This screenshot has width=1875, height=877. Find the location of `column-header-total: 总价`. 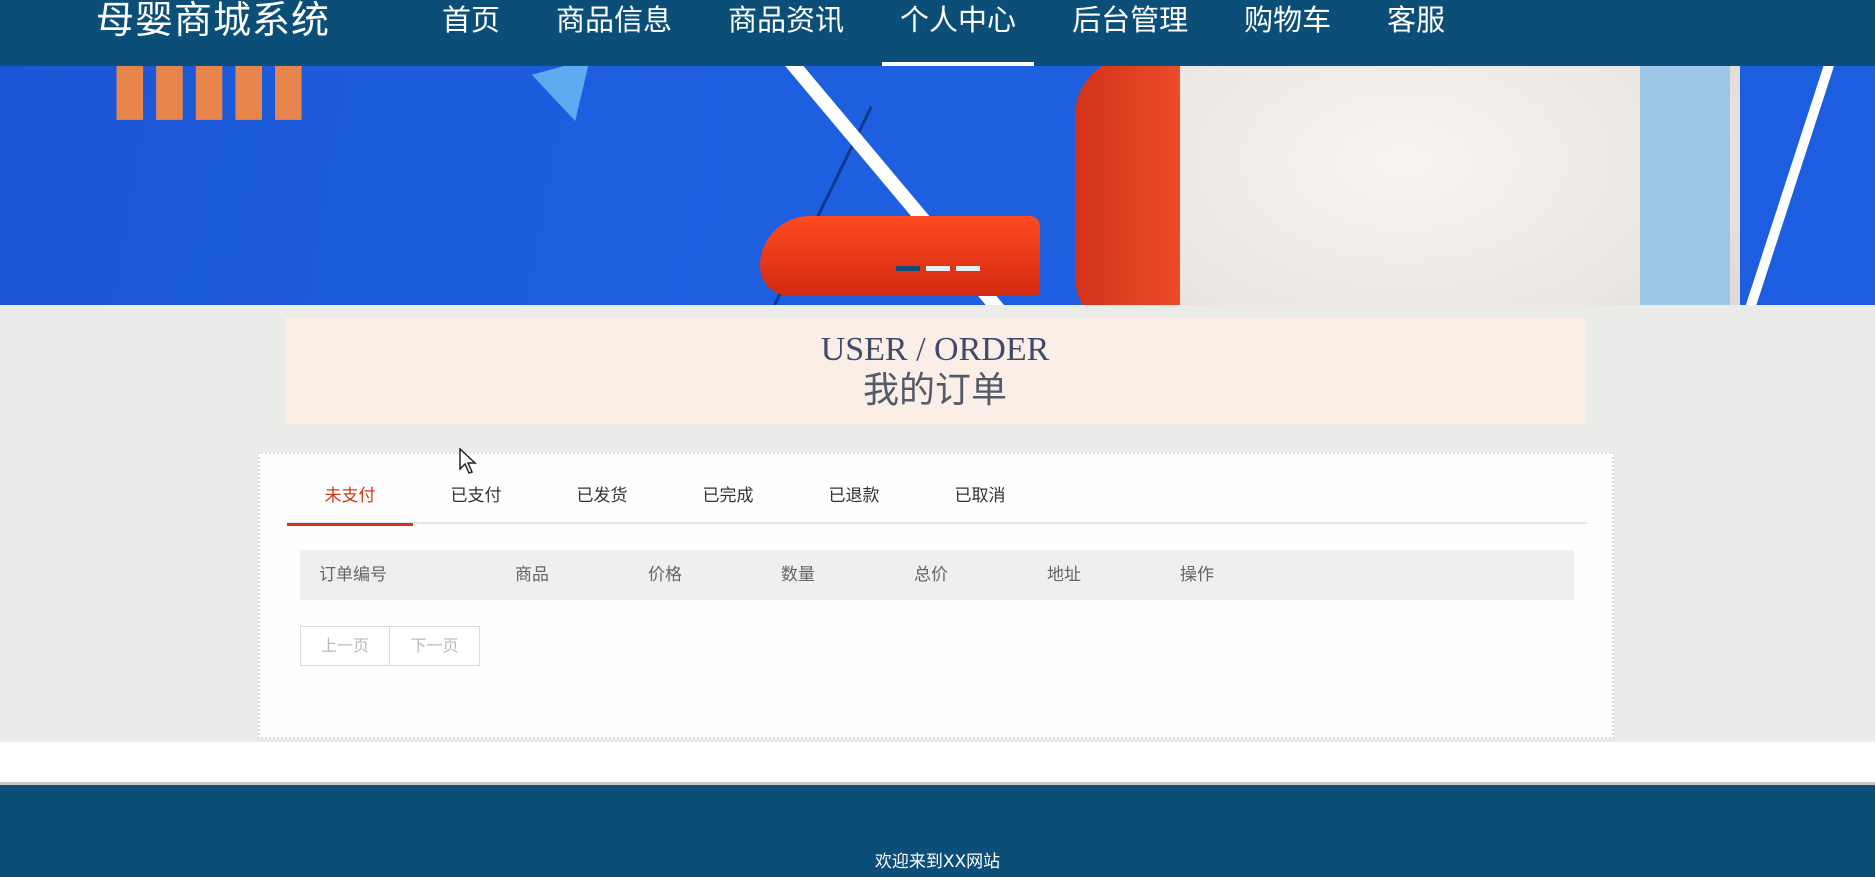

column-header-total: 总价 is located at coordinates (931, 575).